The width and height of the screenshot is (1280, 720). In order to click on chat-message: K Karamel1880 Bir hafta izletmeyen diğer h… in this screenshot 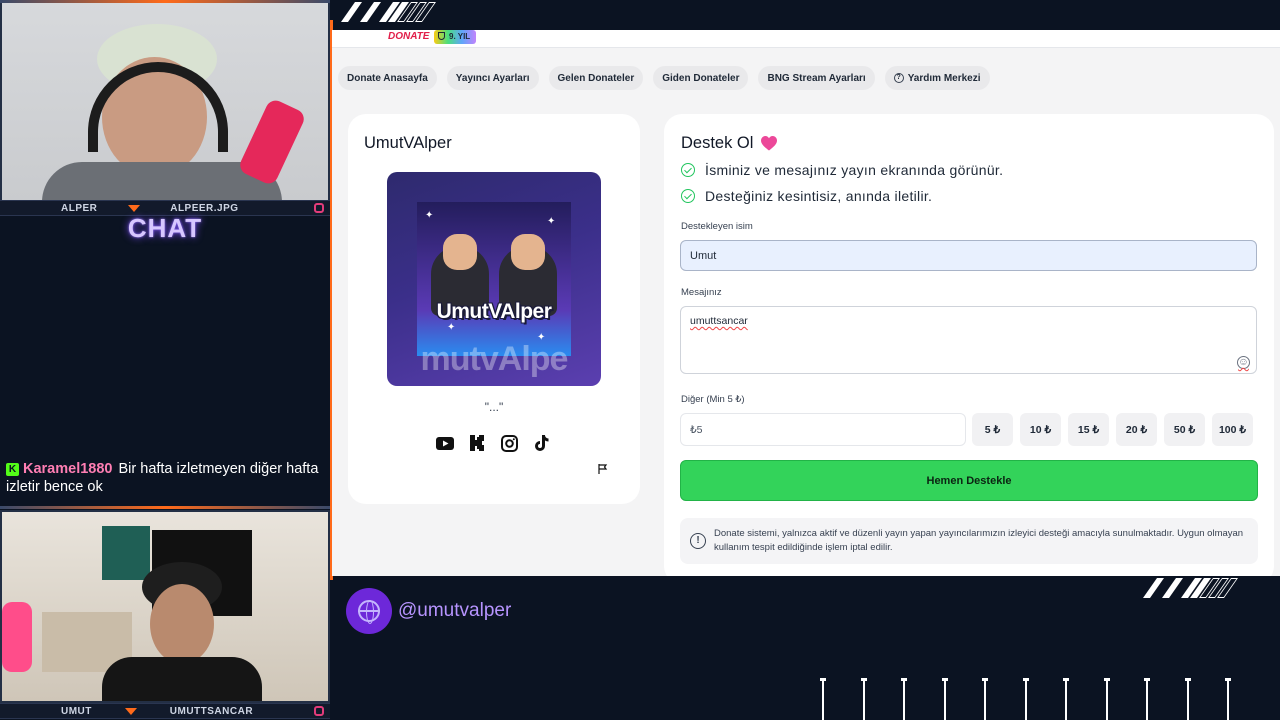, I will do `click(165, 478)`.